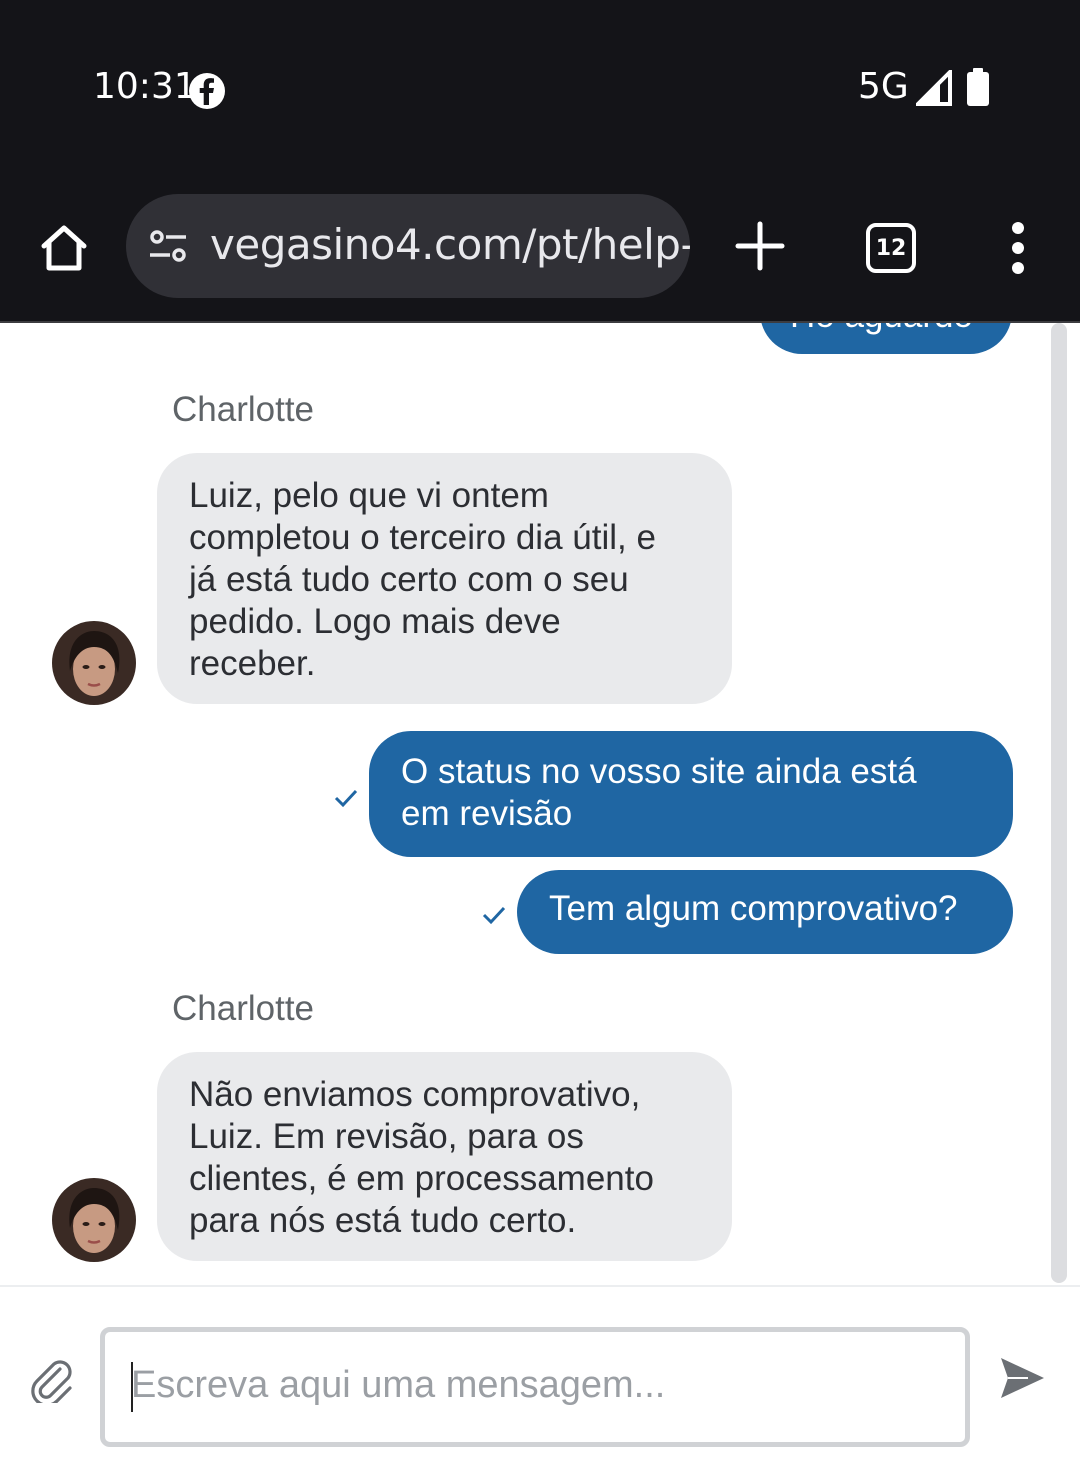  What do you see at coordinates (487, 813) in the screenshot?
I see `message-line: em revisão` at bounding box center [487, 813].